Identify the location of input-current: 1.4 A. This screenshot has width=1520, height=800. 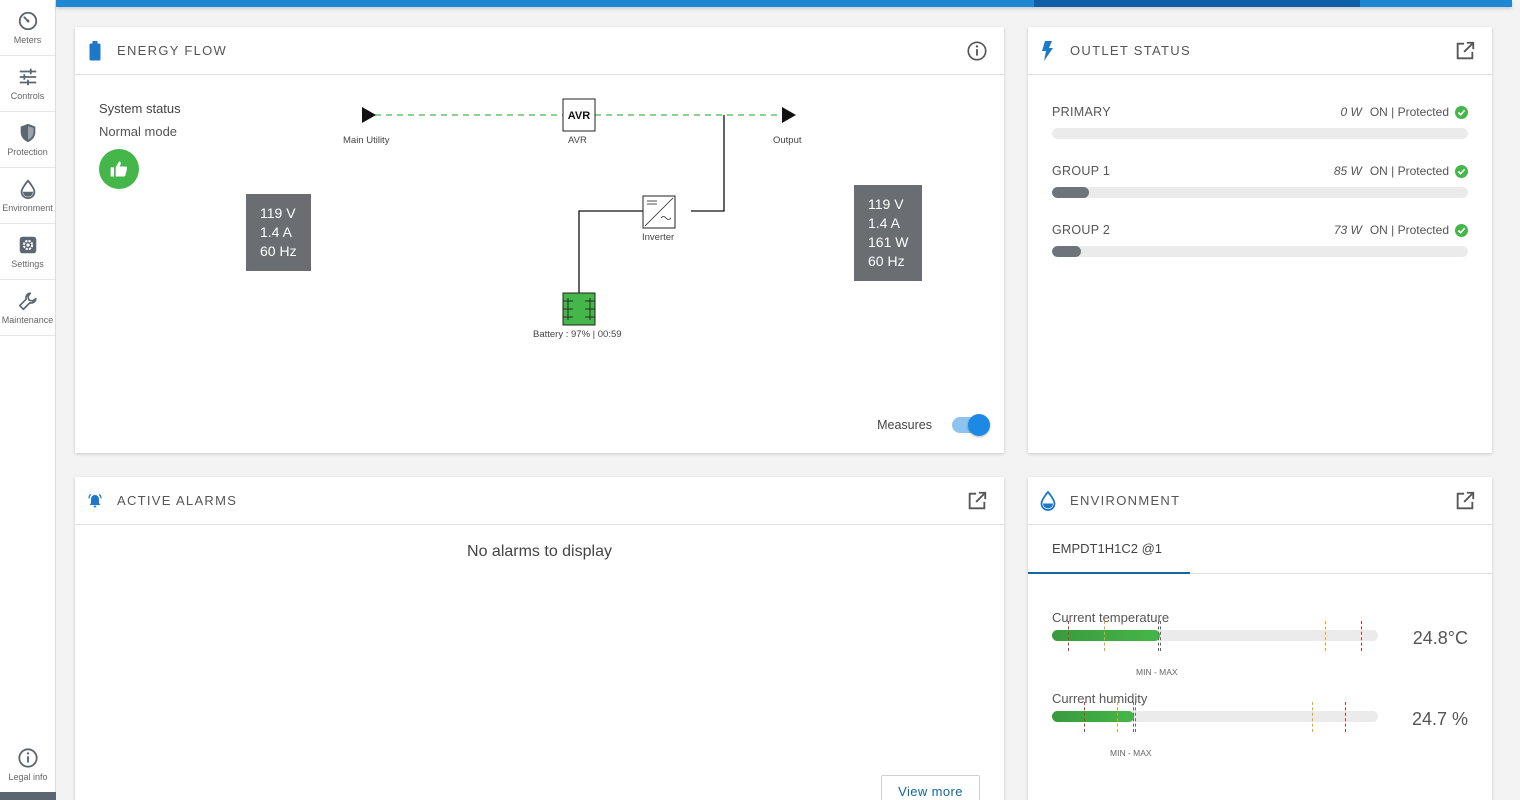
(276, 232).